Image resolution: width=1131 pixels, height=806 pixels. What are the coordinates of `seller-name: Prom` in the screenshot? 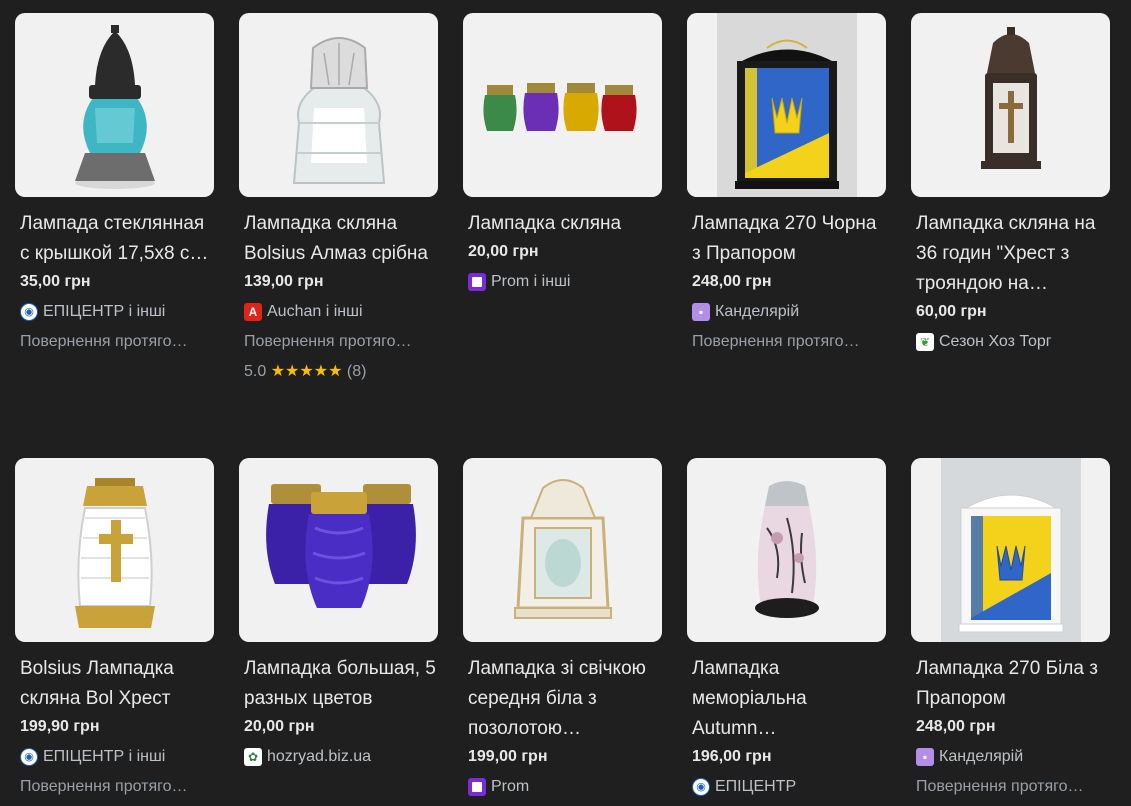 It's located at (510, 786).